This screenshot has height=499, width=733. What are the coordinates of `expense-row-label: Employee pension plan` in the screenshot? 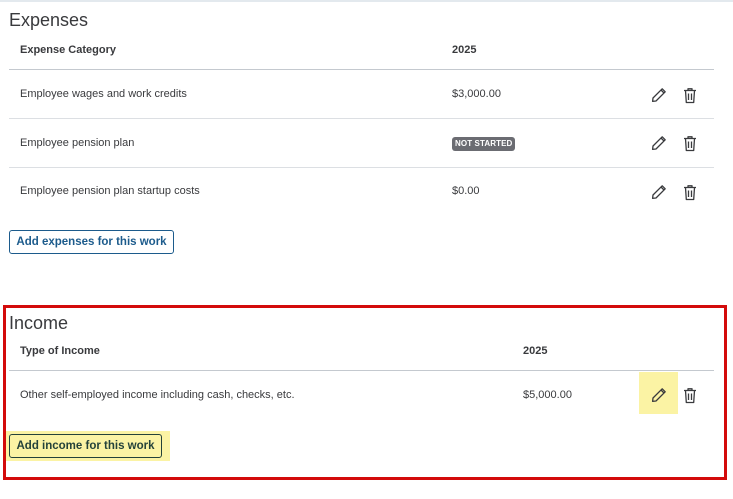 It's located at (77, 143).